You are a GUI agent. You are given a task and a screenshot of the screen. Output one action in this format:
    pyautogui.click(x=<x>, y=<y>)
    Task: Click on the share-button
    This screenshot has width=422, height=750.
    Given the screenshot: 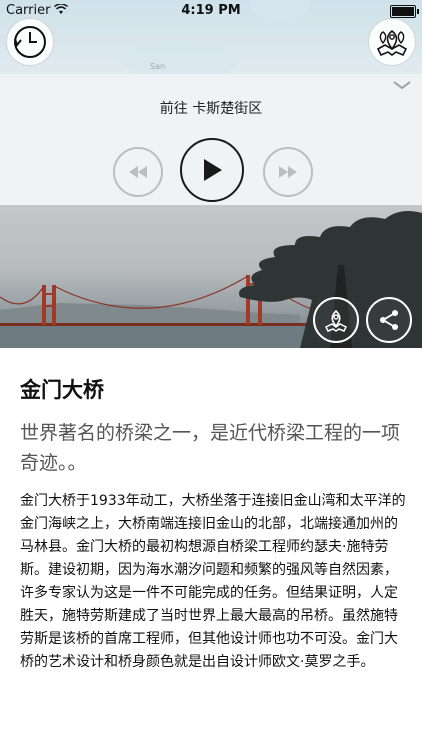 What is the action you would take?
    pyautogui.click(x=389, y=320)
    